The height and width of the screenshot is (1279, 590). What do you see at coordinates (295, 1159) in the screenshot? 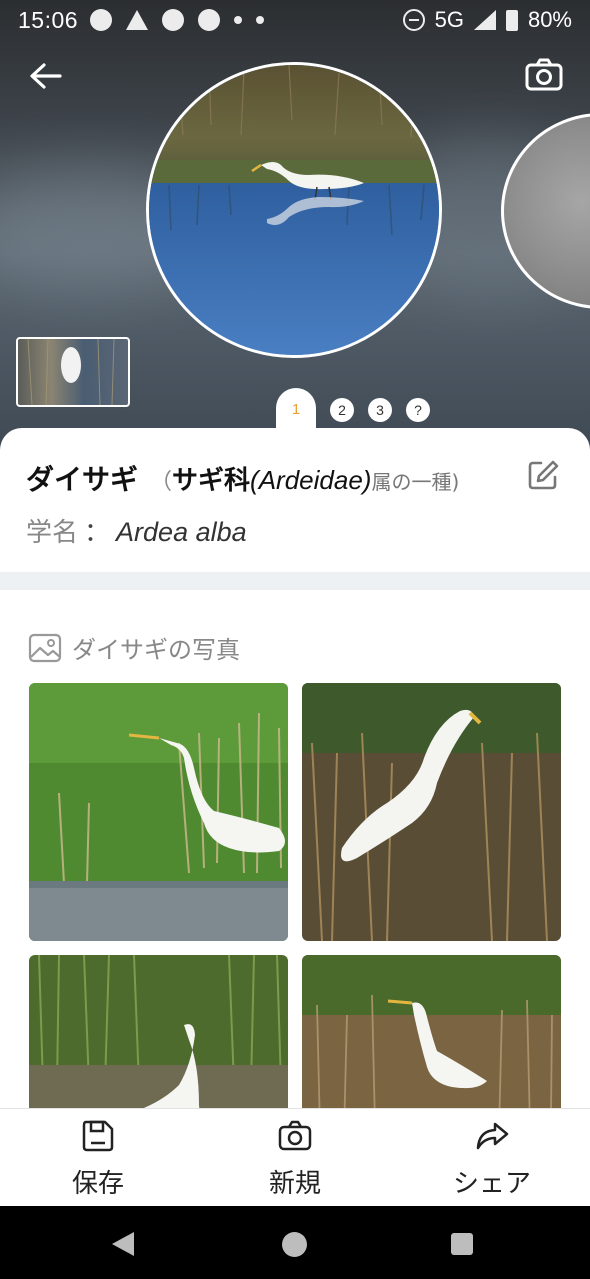
I see `new-button: 新規` at bounding box center [295, 1159].